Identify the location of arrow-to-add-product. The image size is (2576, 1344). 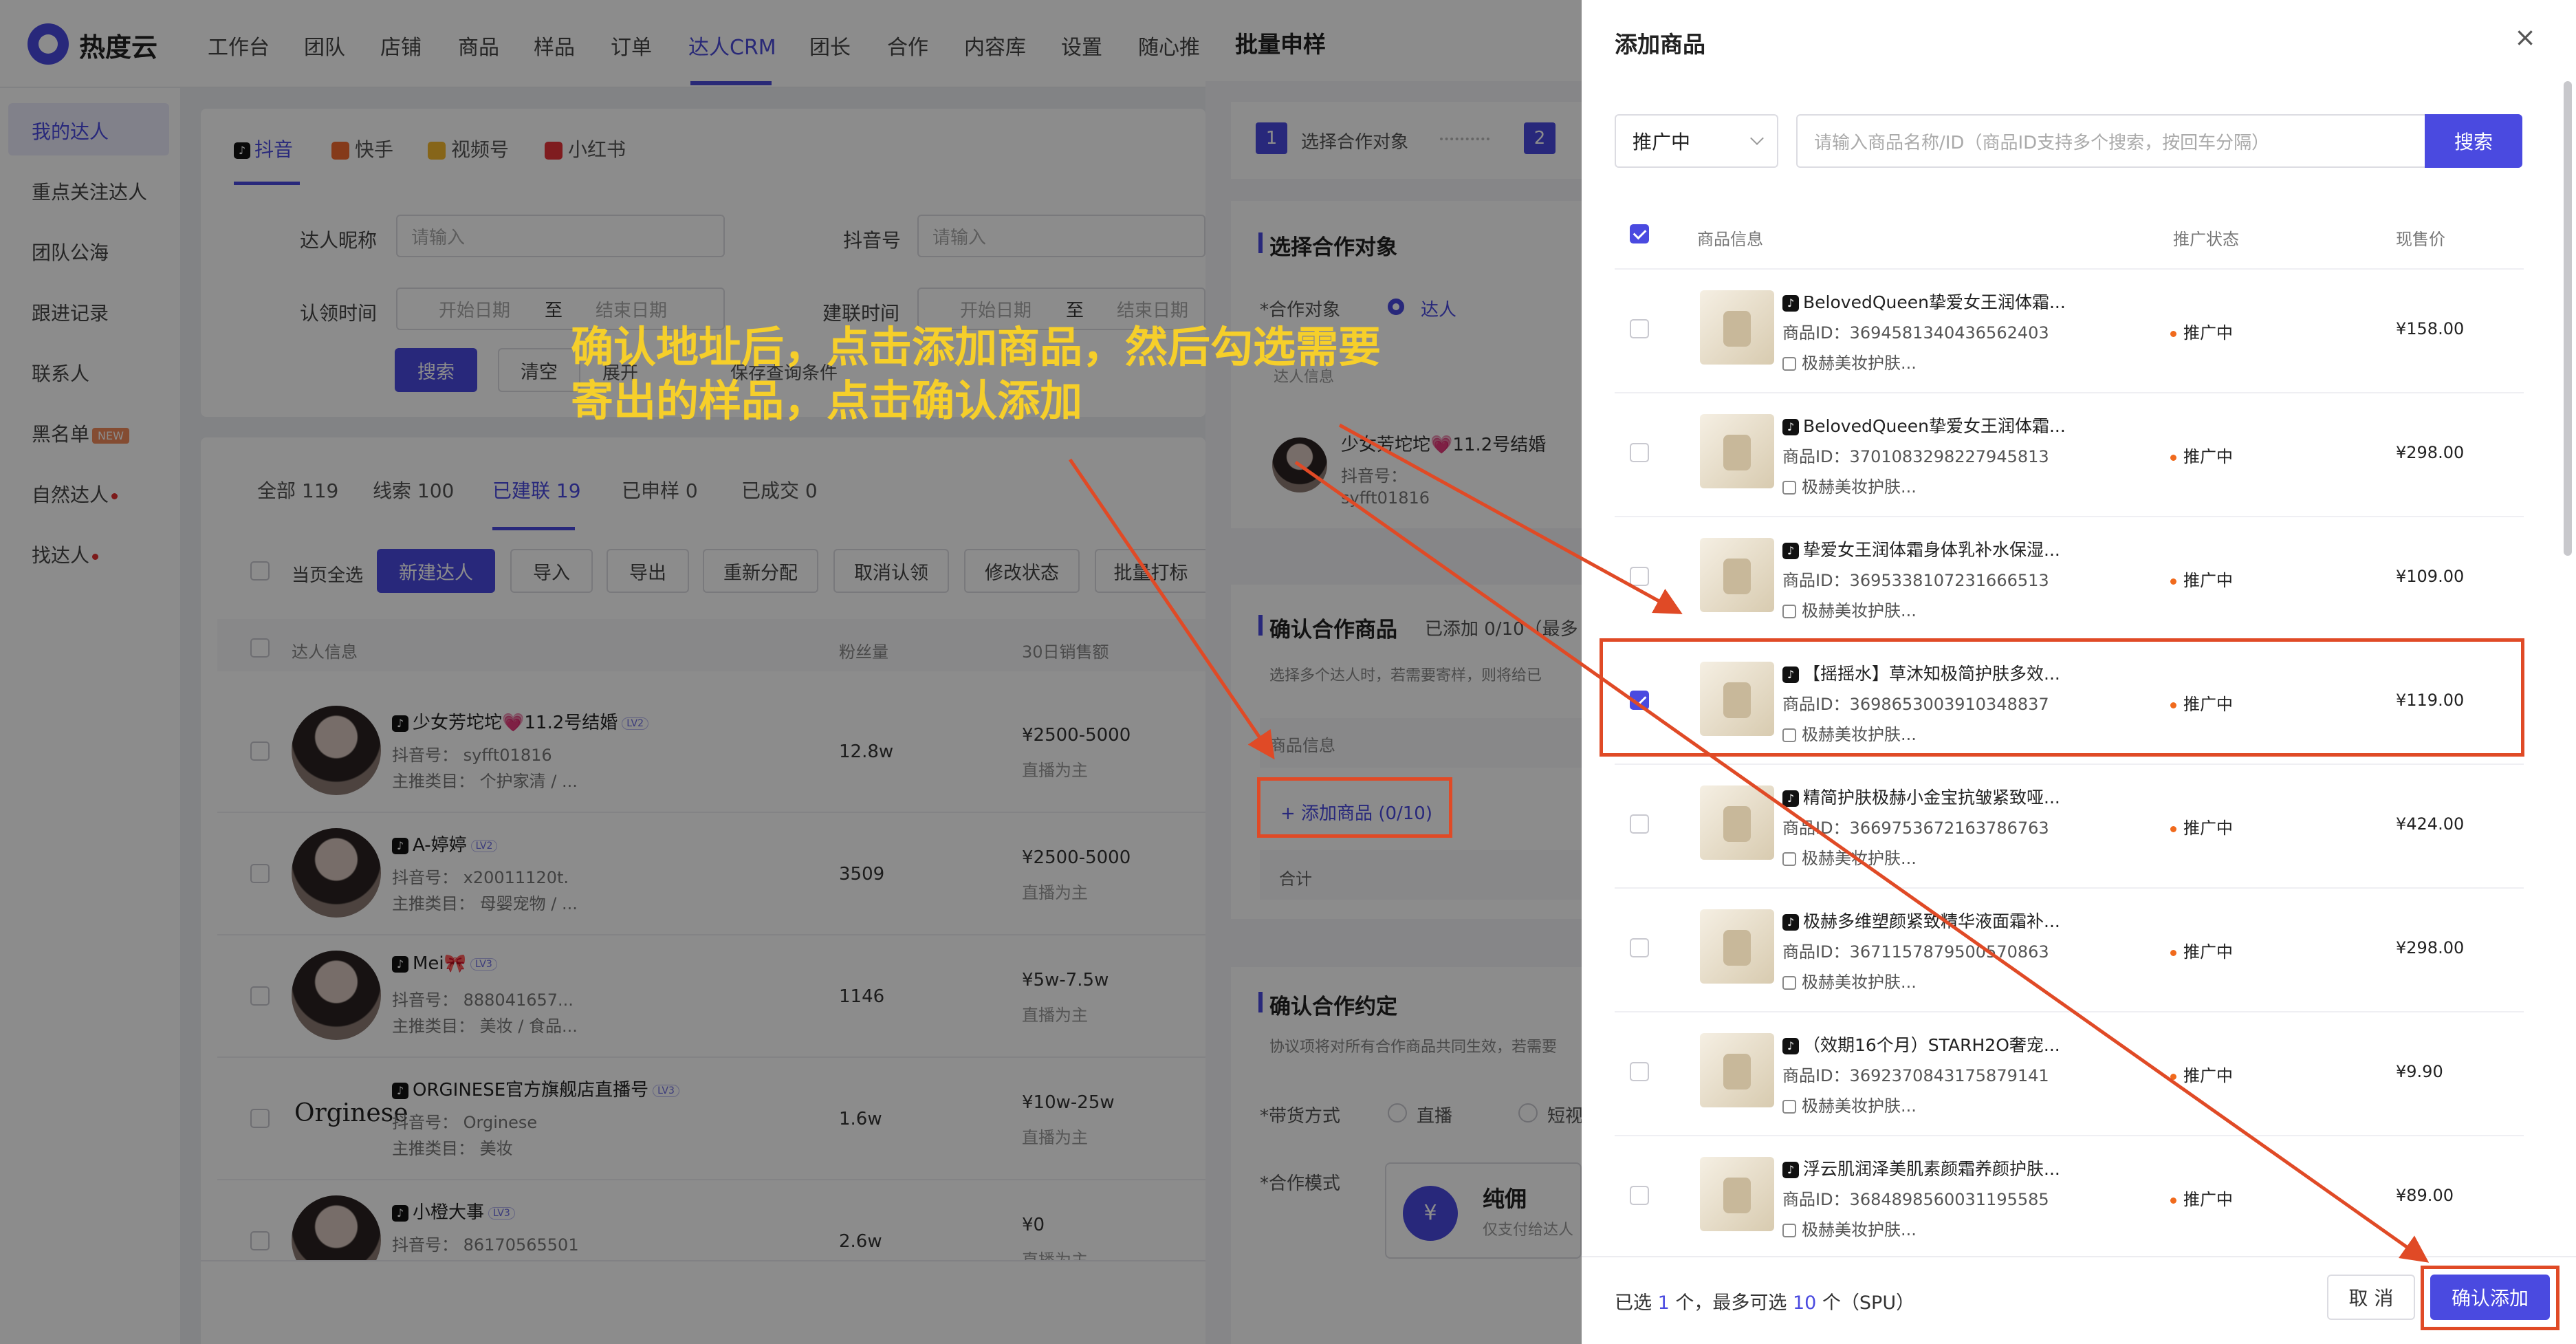
(1171, 609).